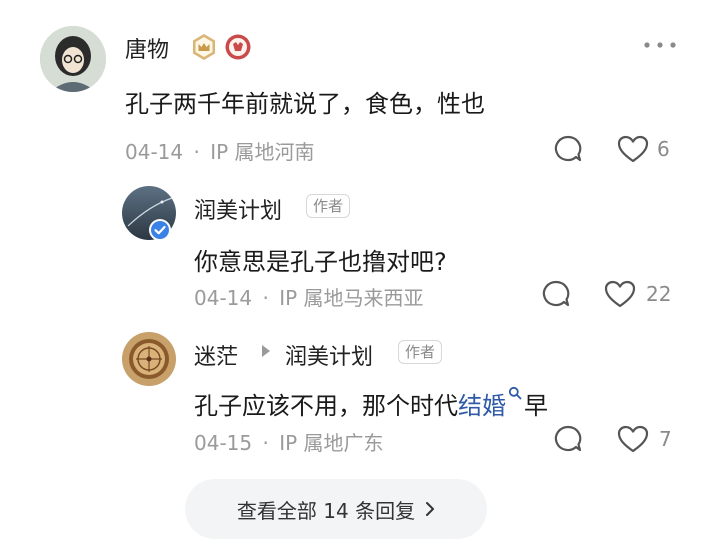 The image size is (720, 560). What do you see at coordinates (665, 439) in the screenshot?
I see `like-count: 7` at bounding box center [665, 439].